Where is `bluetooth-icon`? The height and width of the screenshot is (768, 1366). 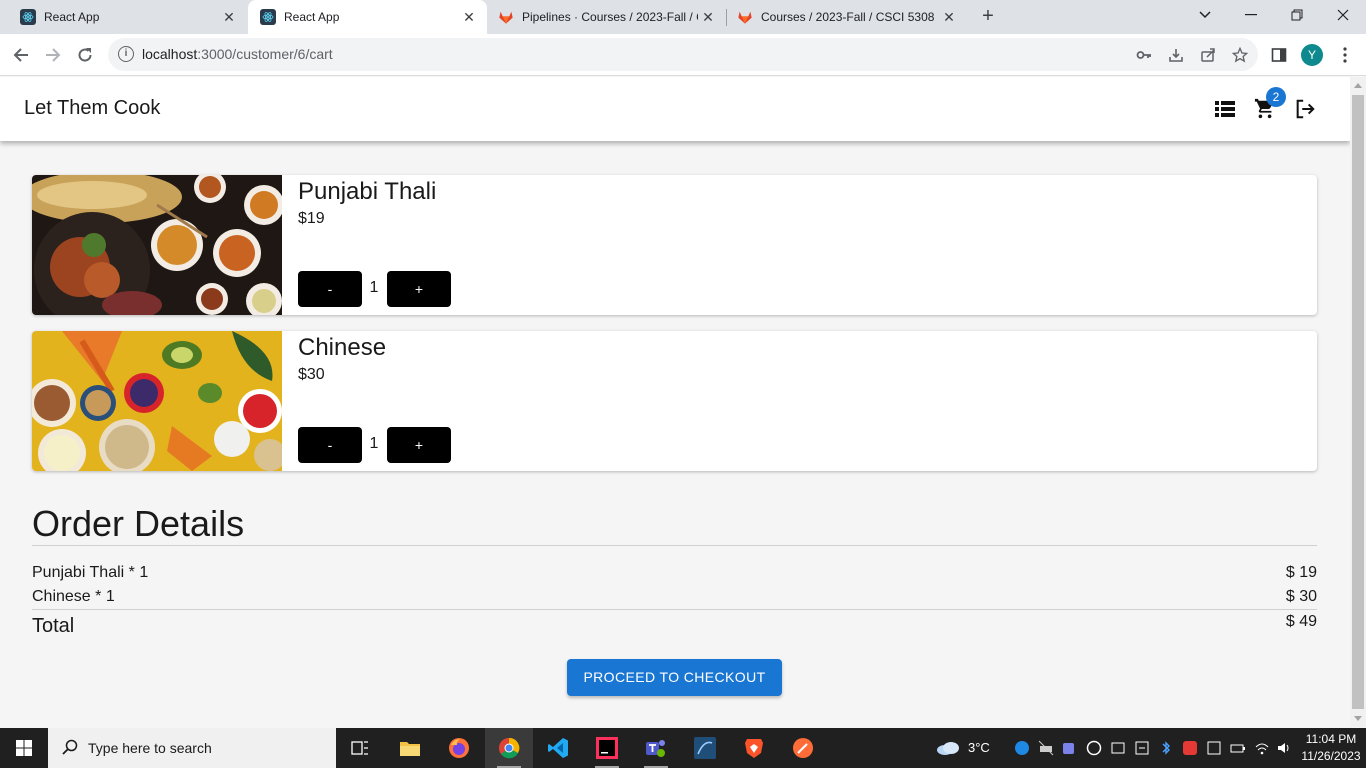
bluetooth-icon is located at coordinates (1166, 748).